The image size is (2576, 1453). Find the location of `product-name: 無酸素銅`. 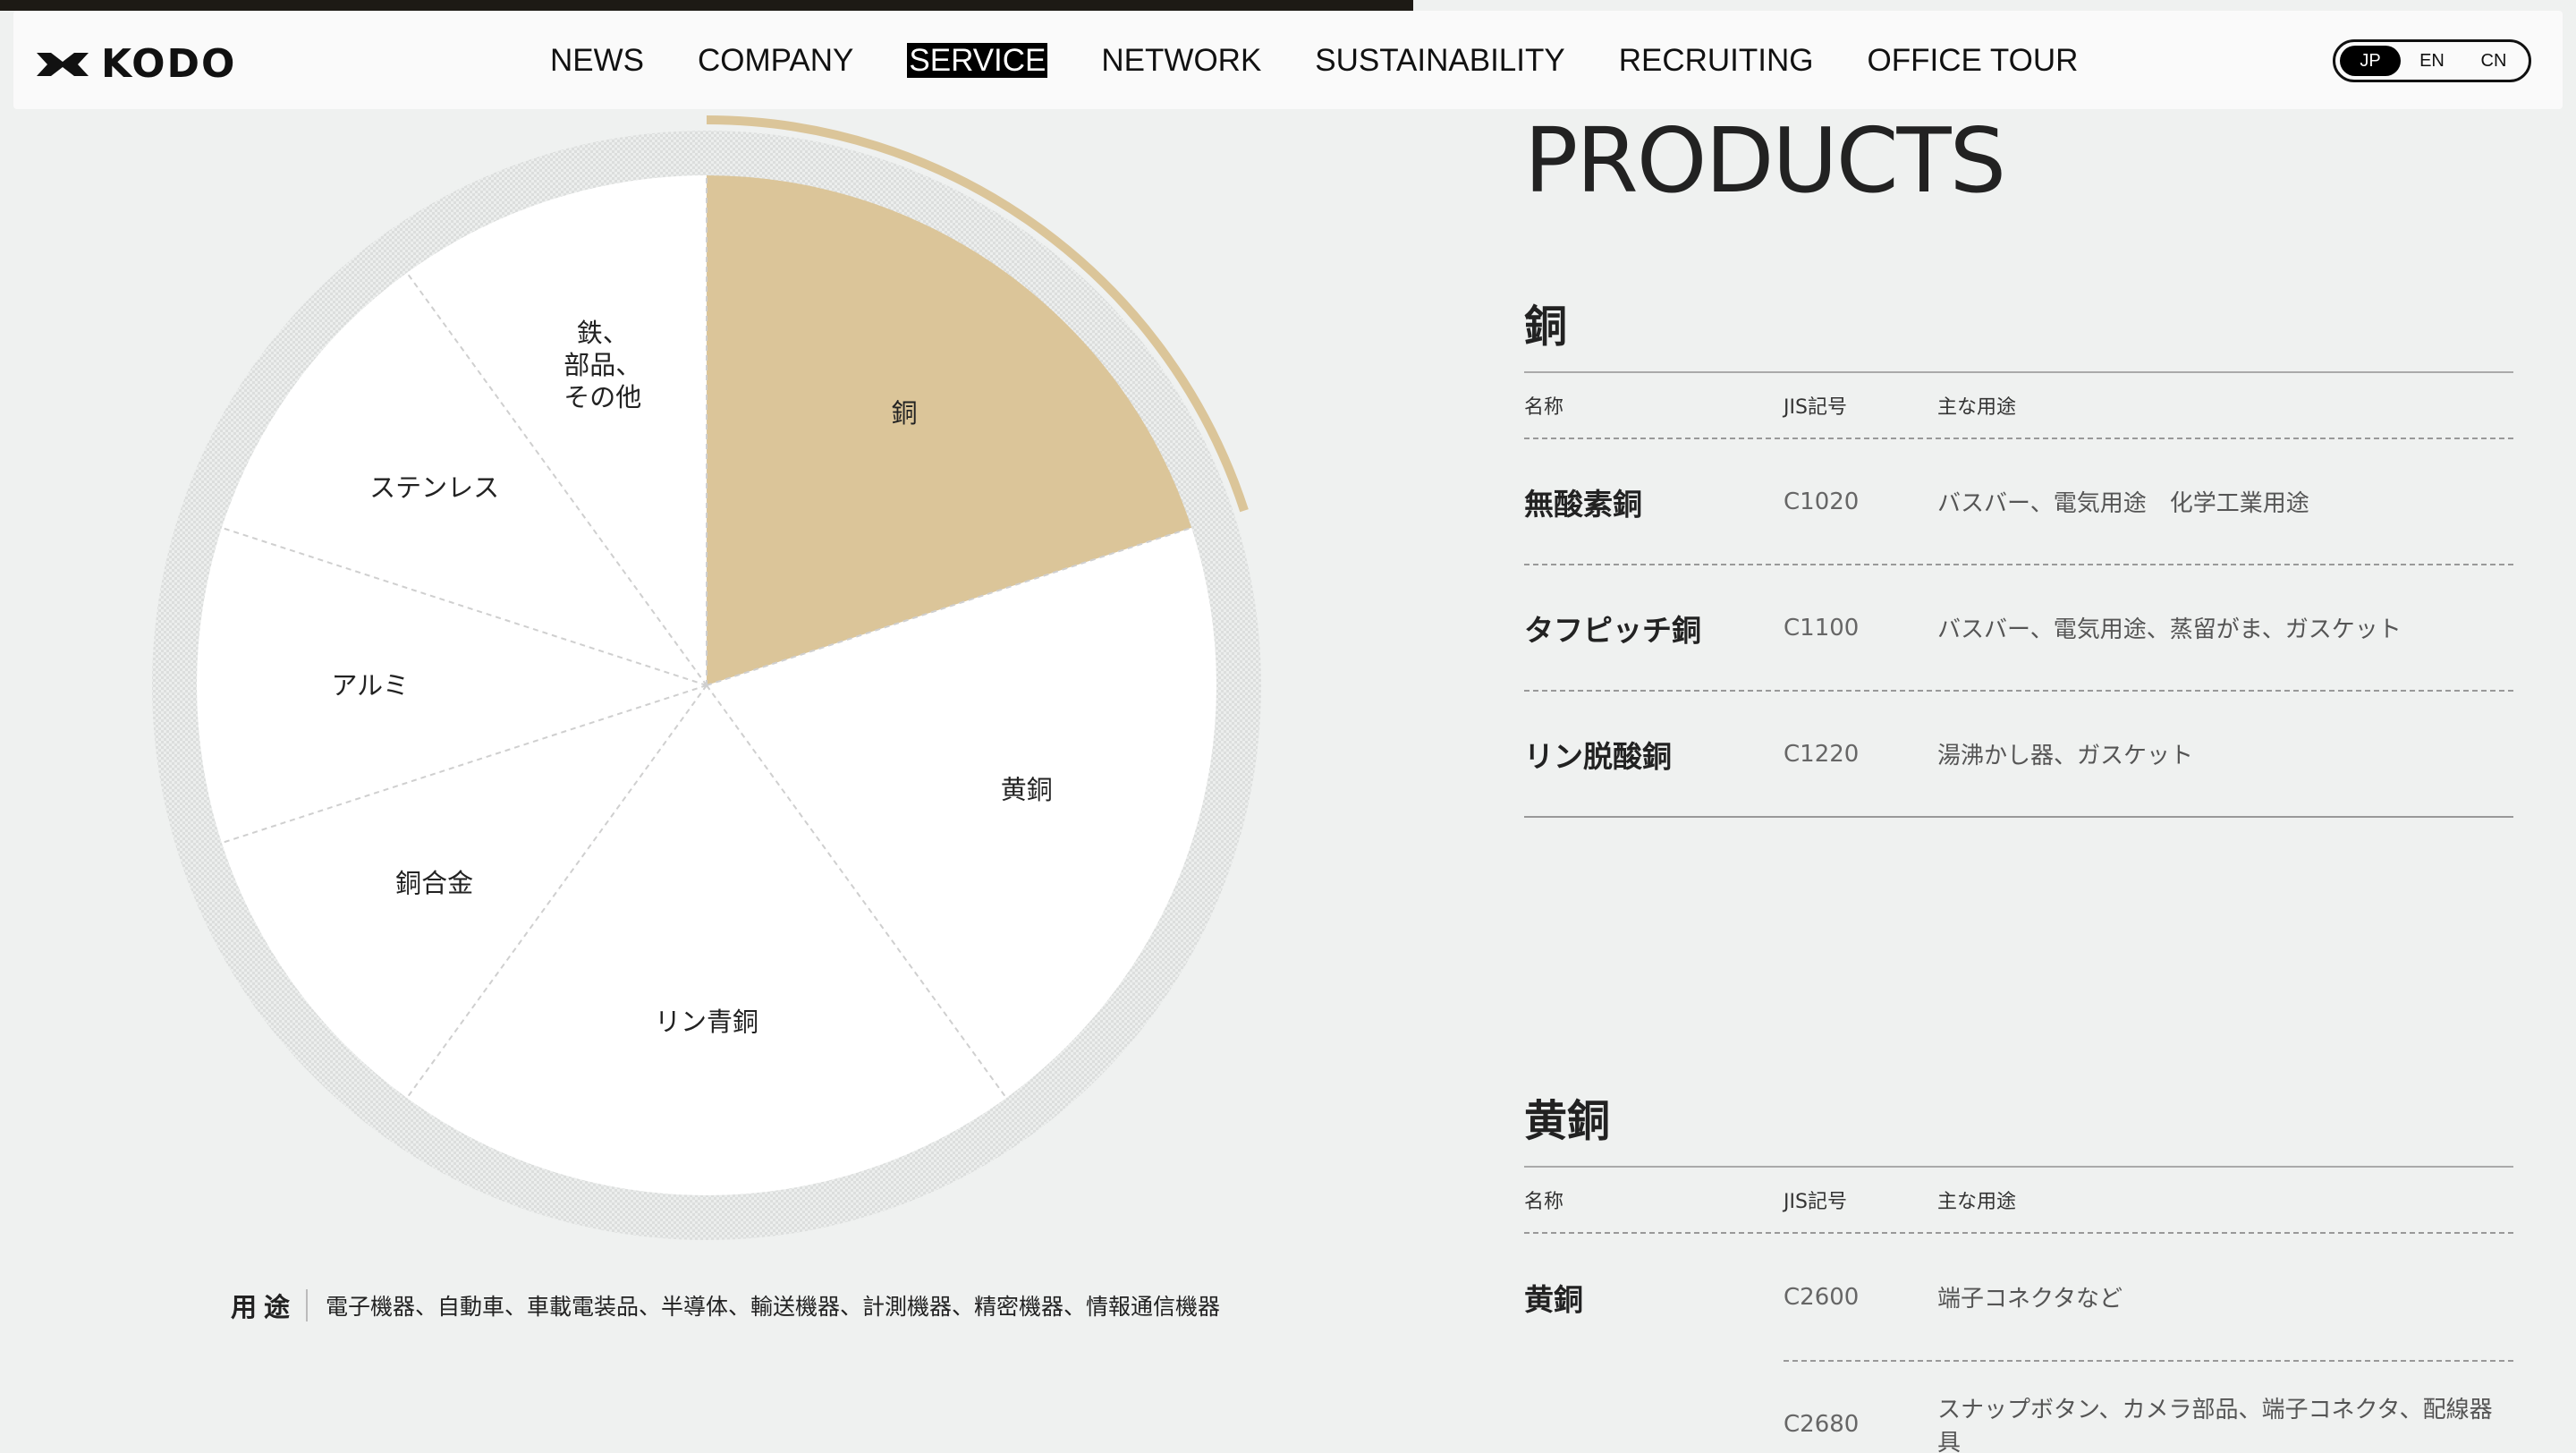

product-name: 無酸素銅 is located at coordinates (1583, 504).